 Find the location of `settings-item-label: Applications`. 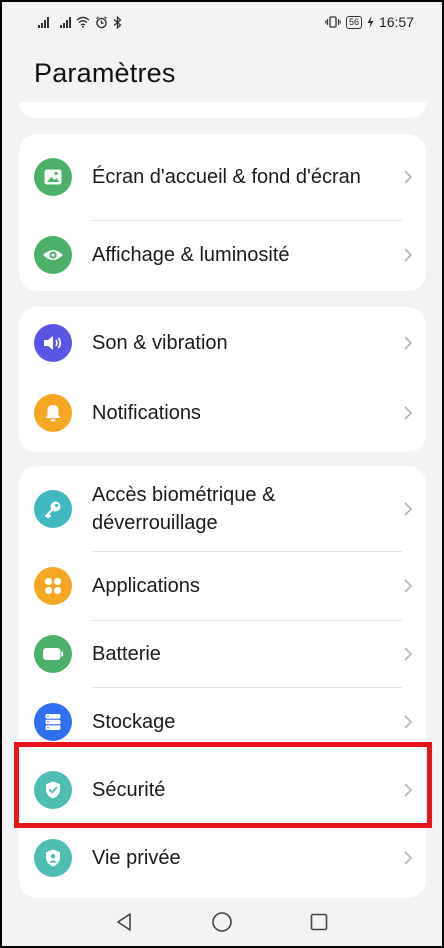

settings-item-label: Applications is located at coordinates (146, 586).